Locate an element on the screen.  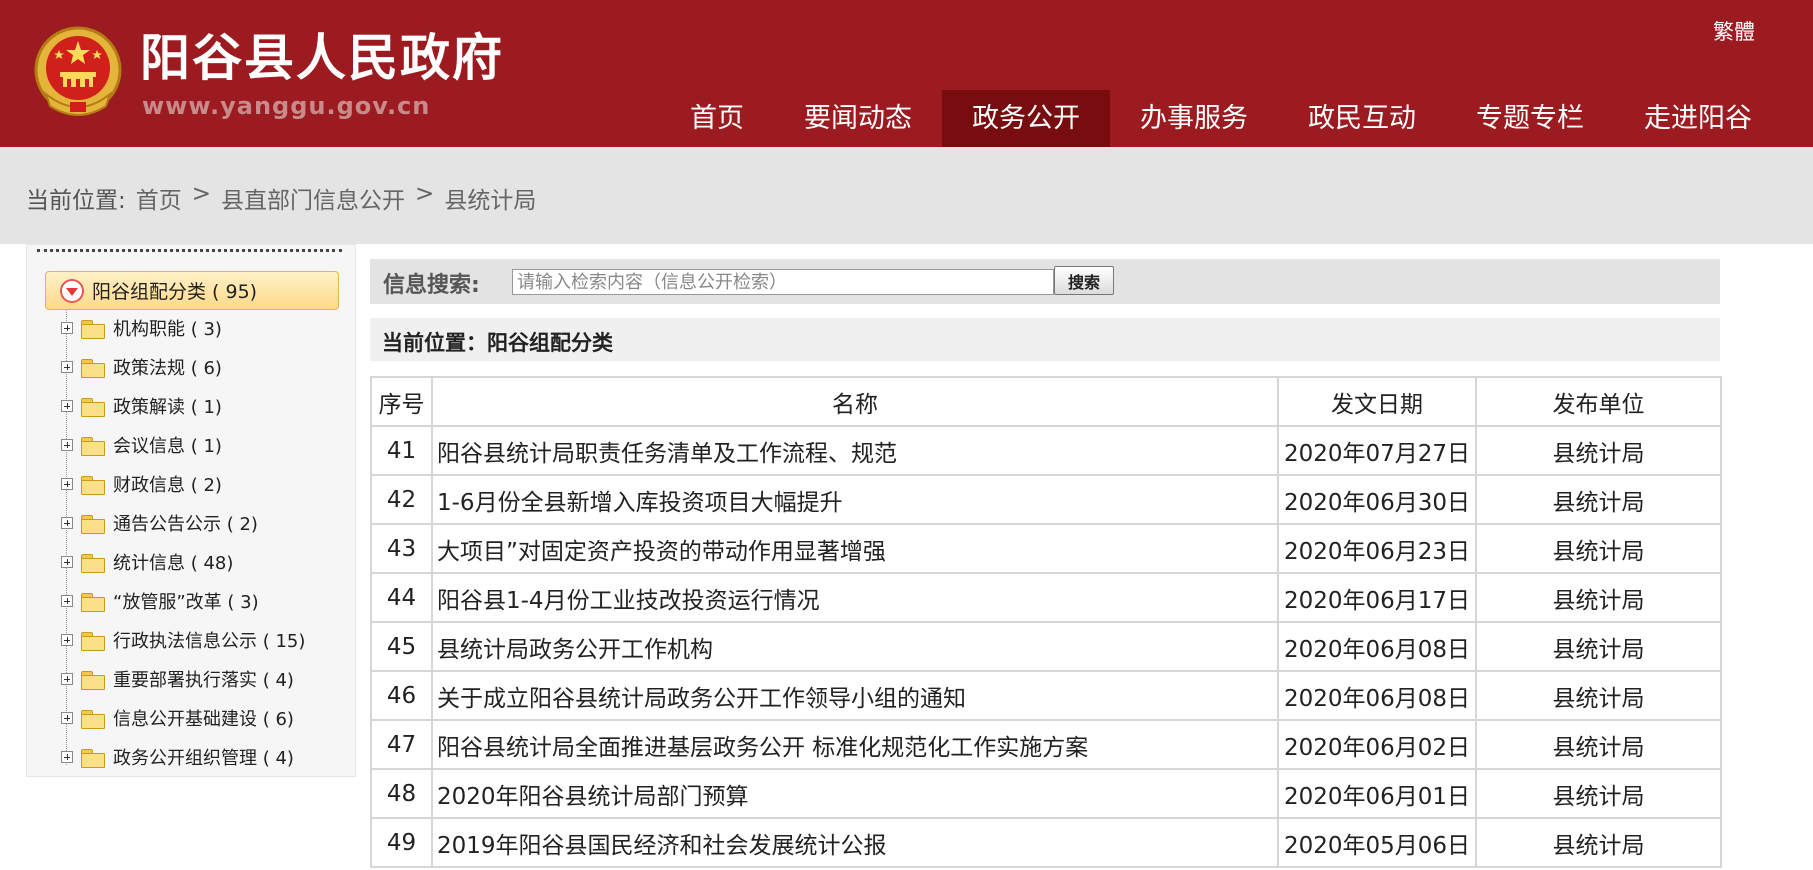
document-link: 阳谷县1-4月份工业技改投资运行情况 is located at coordinates (628, 601).